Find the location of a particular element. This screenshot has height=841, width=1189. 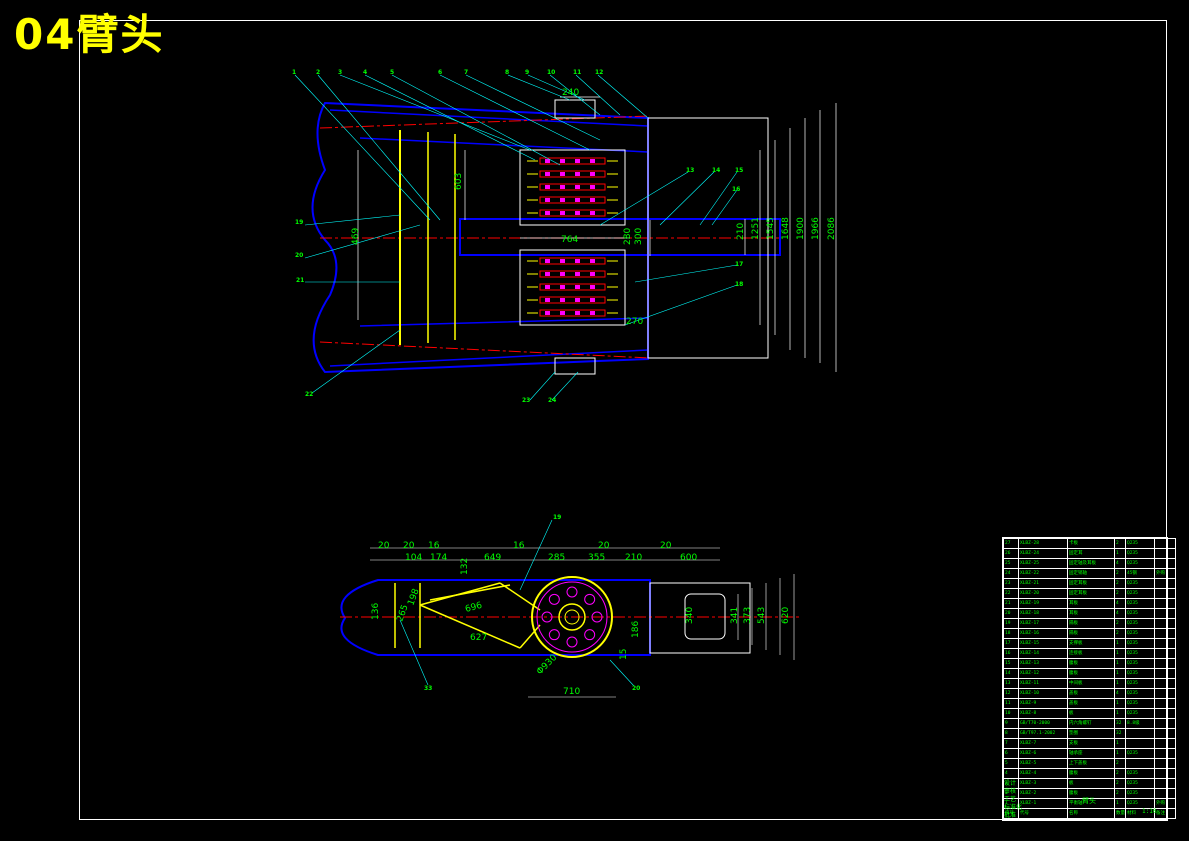

bom-row: 15 XLBZ-13 腹板 1 Q235 is located at coordinates (1089, 663).